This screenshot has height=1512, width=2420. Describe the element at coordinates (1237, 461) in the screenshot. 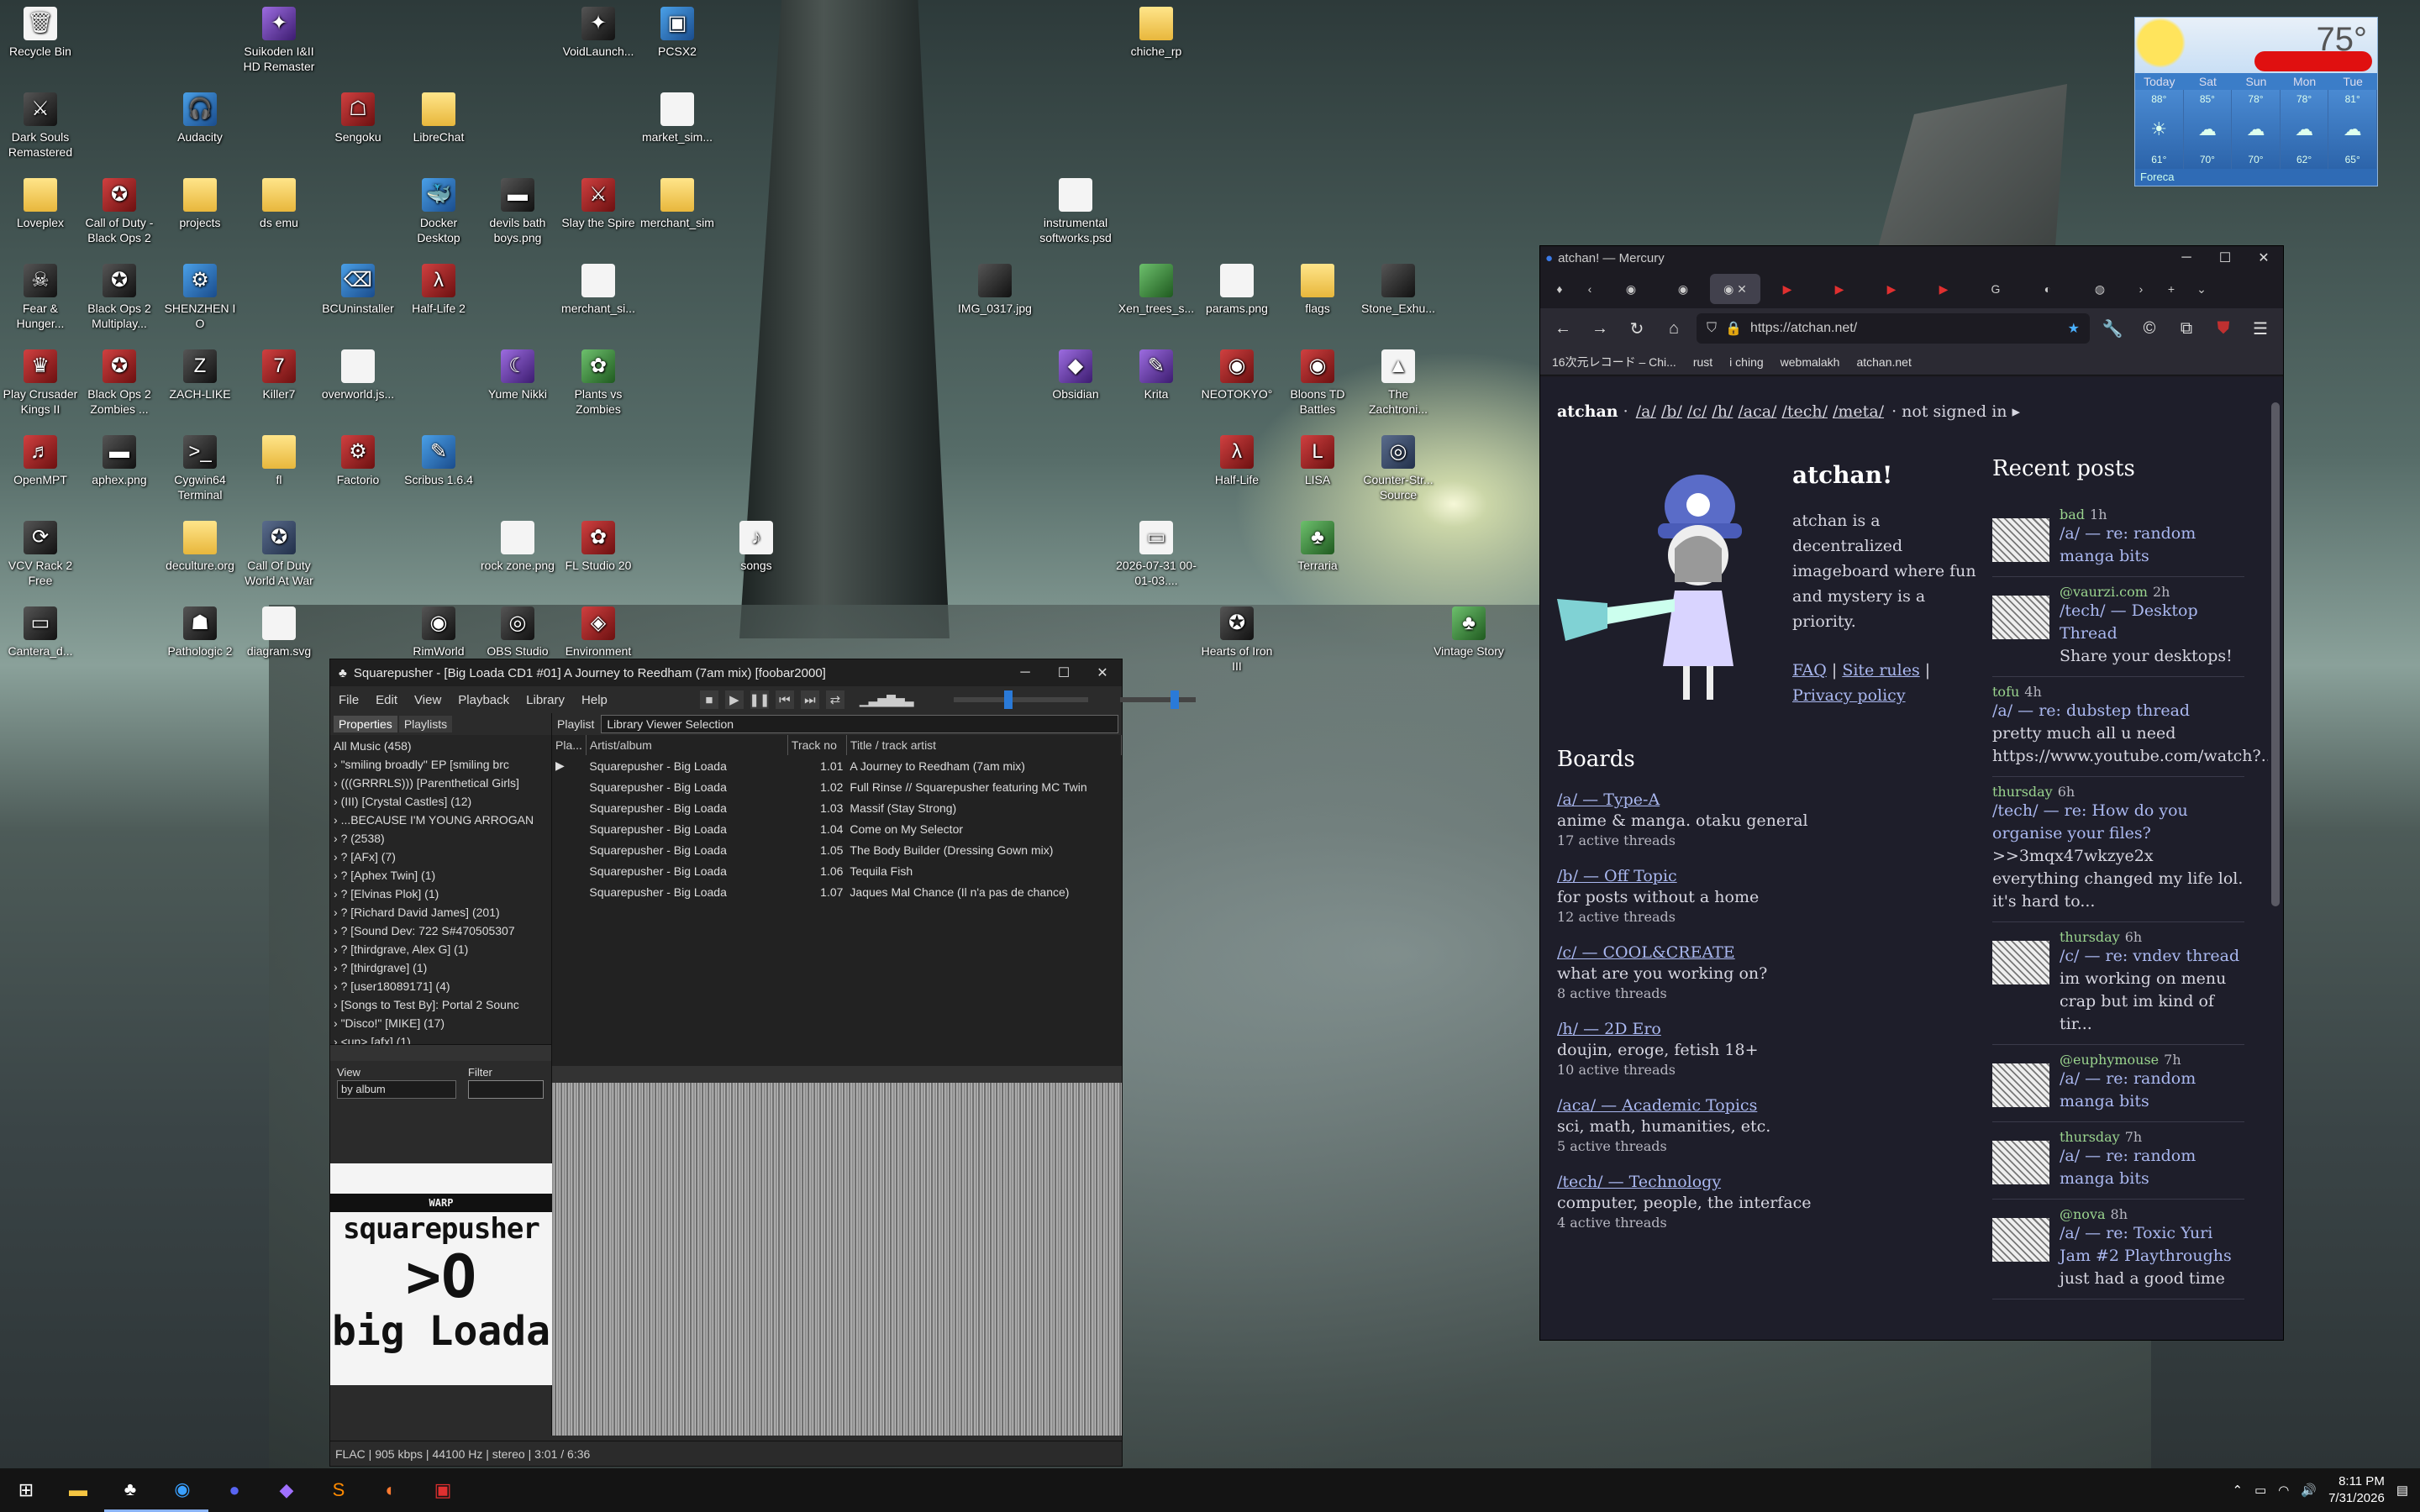

I see `desktop-icon: λ Half-Life` at that location.